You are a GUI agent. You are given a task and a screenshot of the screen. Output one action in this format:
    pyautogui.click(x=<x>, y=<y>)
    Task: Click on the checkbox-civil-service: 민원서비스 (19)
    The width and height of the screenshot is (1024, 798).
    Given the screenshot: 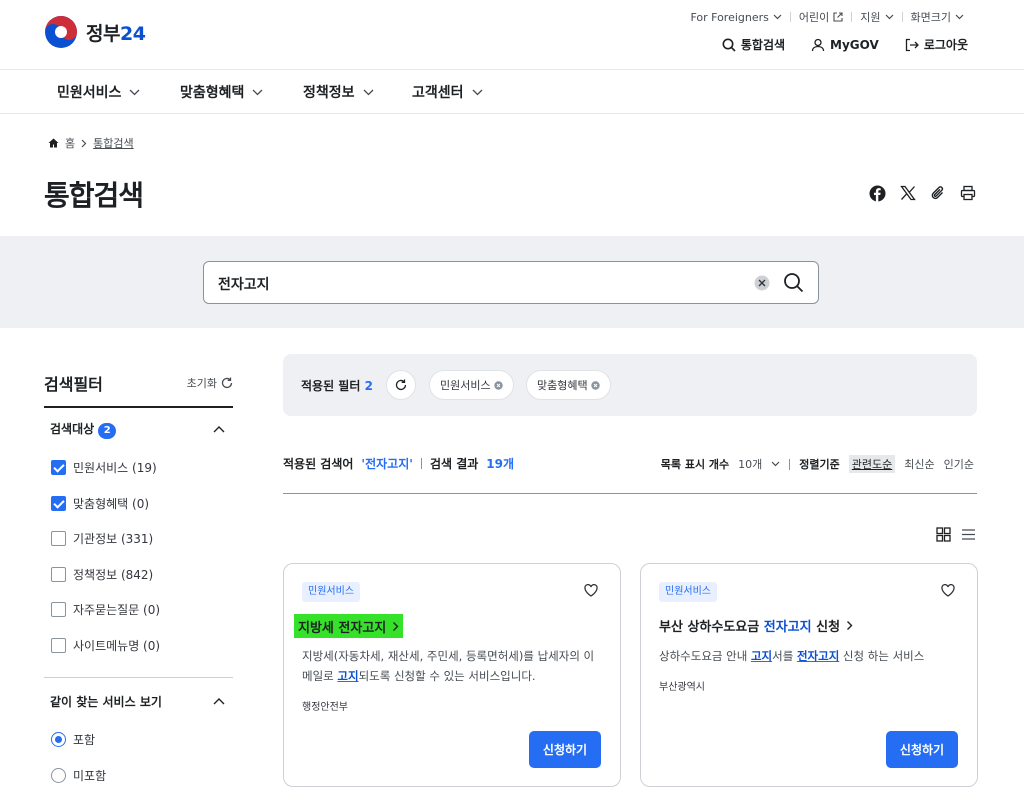 What is the action you would take?
    pyautogui.click(x=138, y=468)
    